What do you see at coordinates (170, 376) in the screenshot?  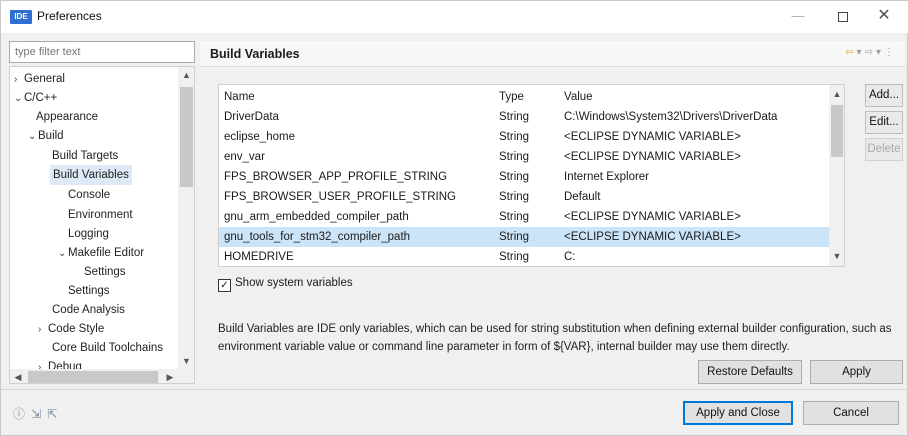 I see `scroll-right-icon: ▶` at bounding box center [170, 376].